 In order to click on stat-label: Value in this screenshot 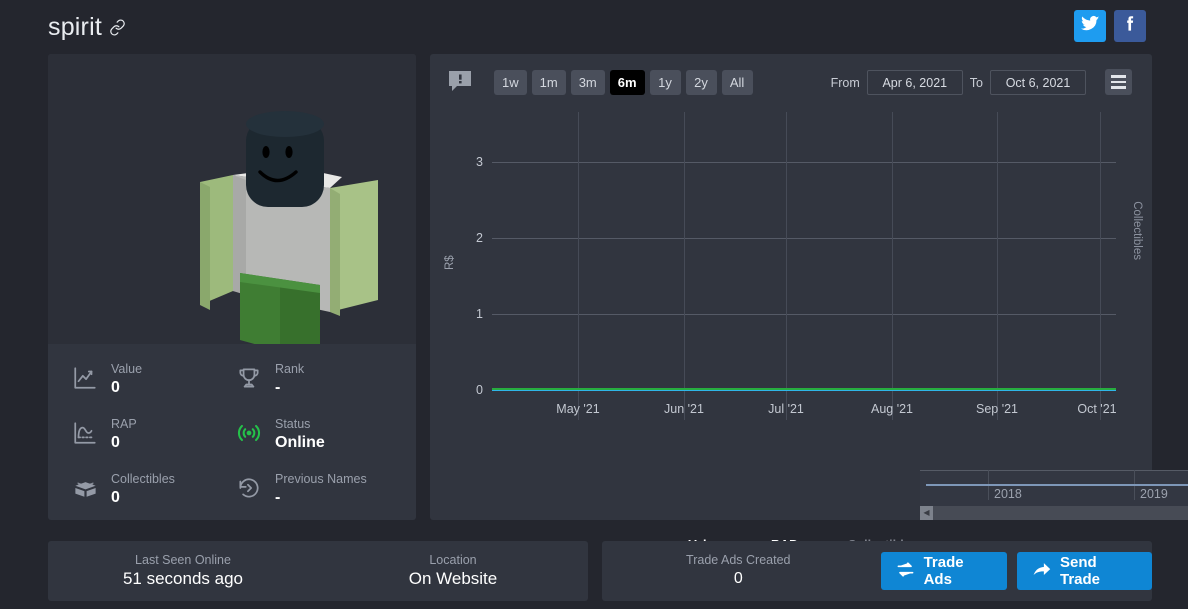, I will do `click(127, 369)`.